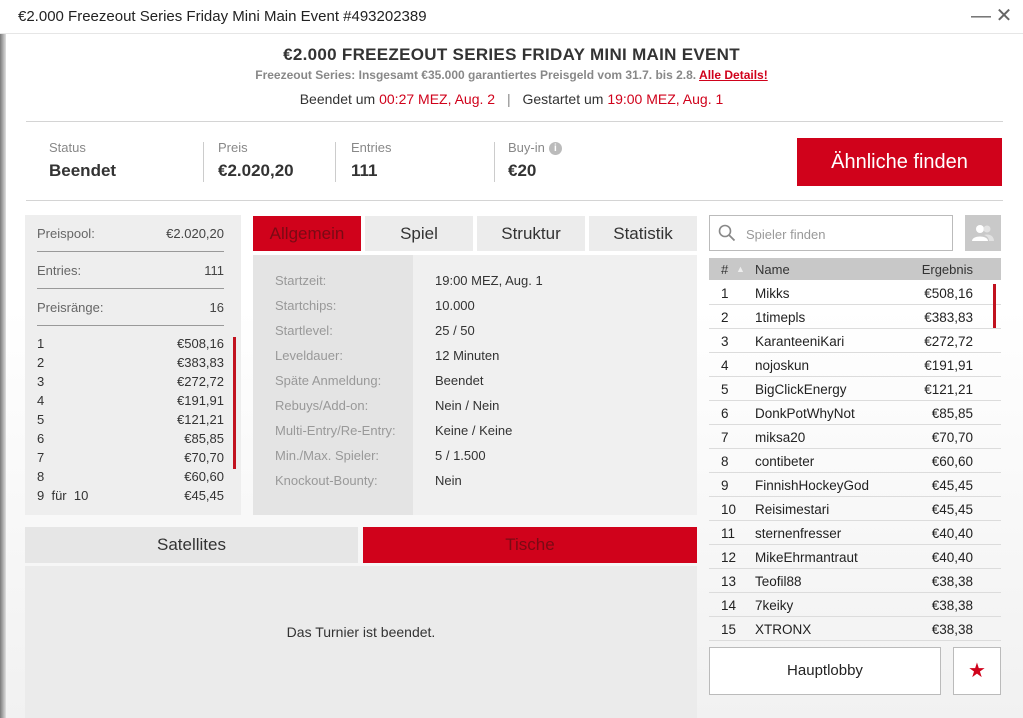 The image size is (1023, 718). I want to click on player-result: €191,91, so click(948, 365).